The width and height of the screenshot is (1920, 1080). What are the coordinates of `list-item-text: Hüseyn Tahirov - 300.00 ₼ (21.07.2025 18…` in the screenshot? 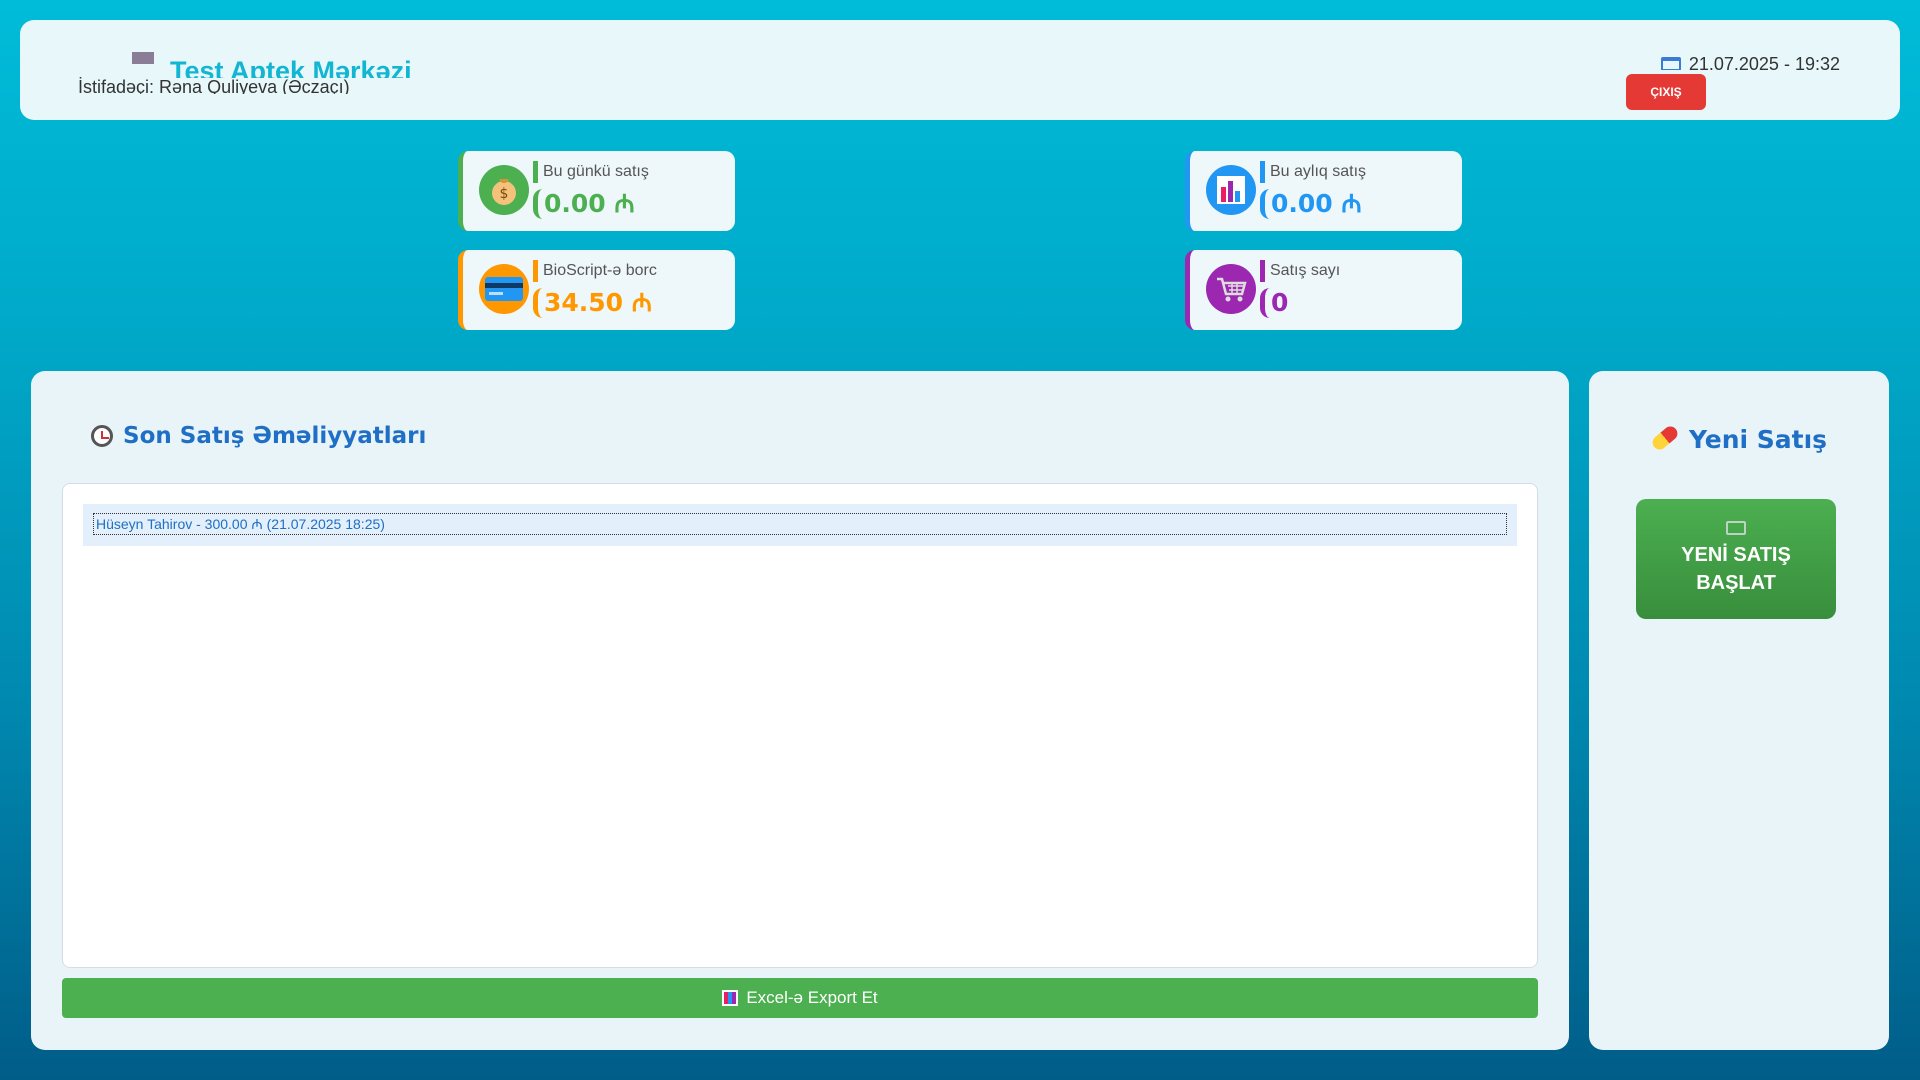 It's located at (800, 524).